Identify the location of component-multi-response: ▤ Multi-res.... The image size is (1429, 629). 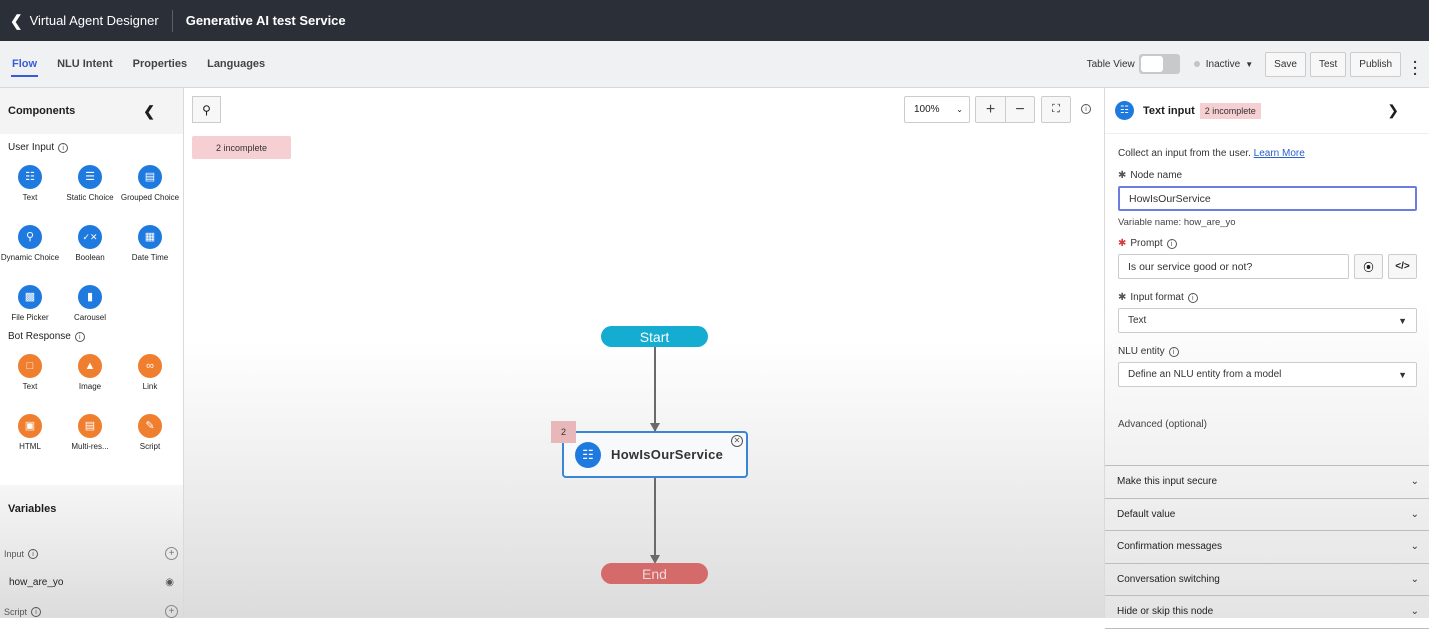
(90, 434).